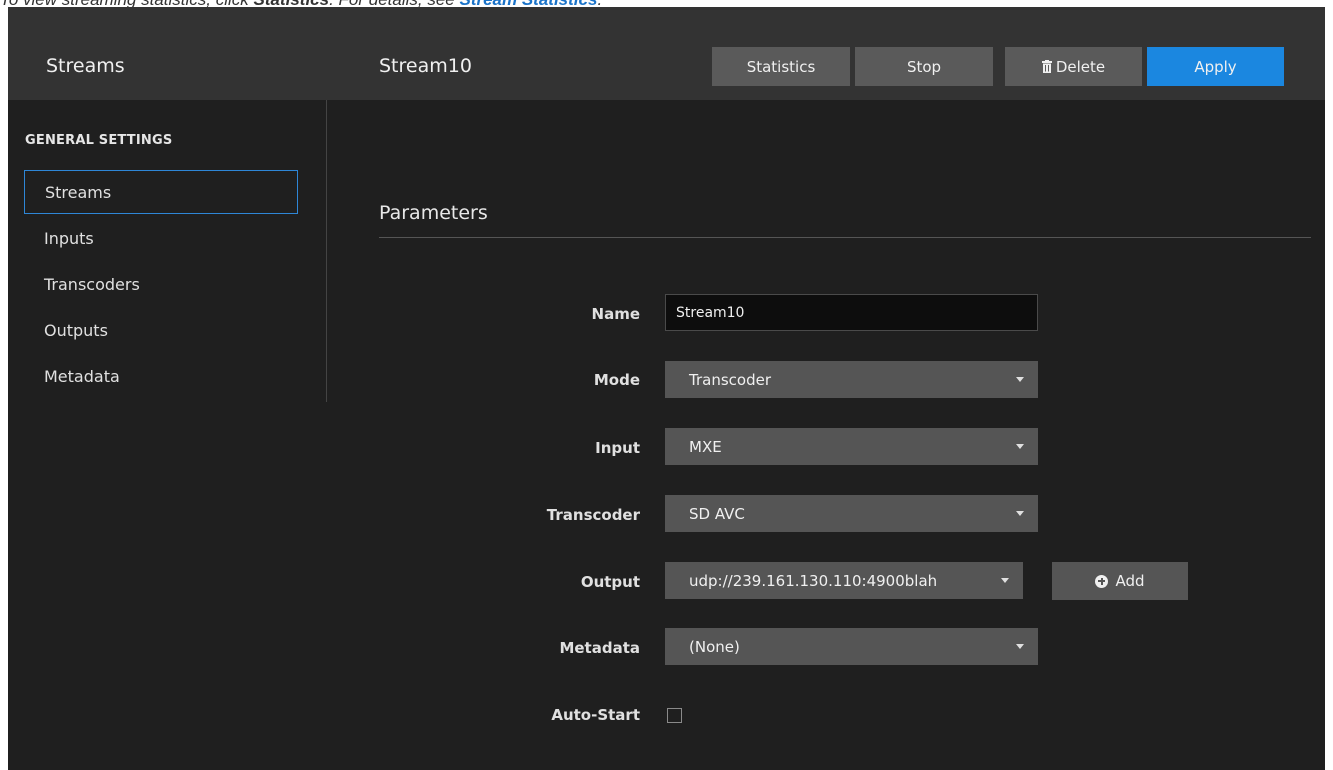  What do you see at coordinates (714, 646) in the screenshot?
I see `metadata-value: (None)` at bounding box center [714, 646].